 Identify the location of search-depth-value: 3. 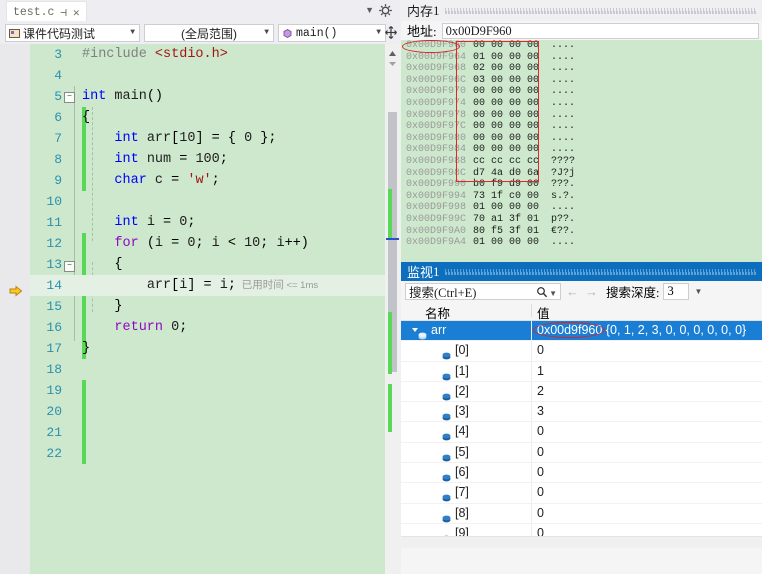
(676, 291).